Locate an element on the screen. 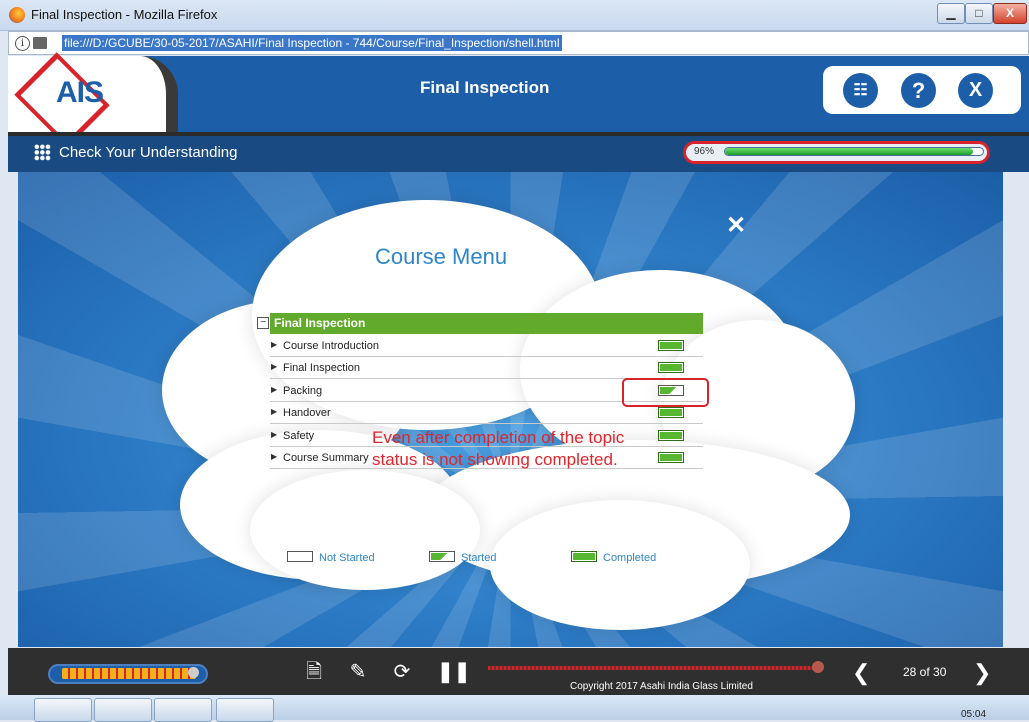  firefox-icon is located at coordinates (17, 15).